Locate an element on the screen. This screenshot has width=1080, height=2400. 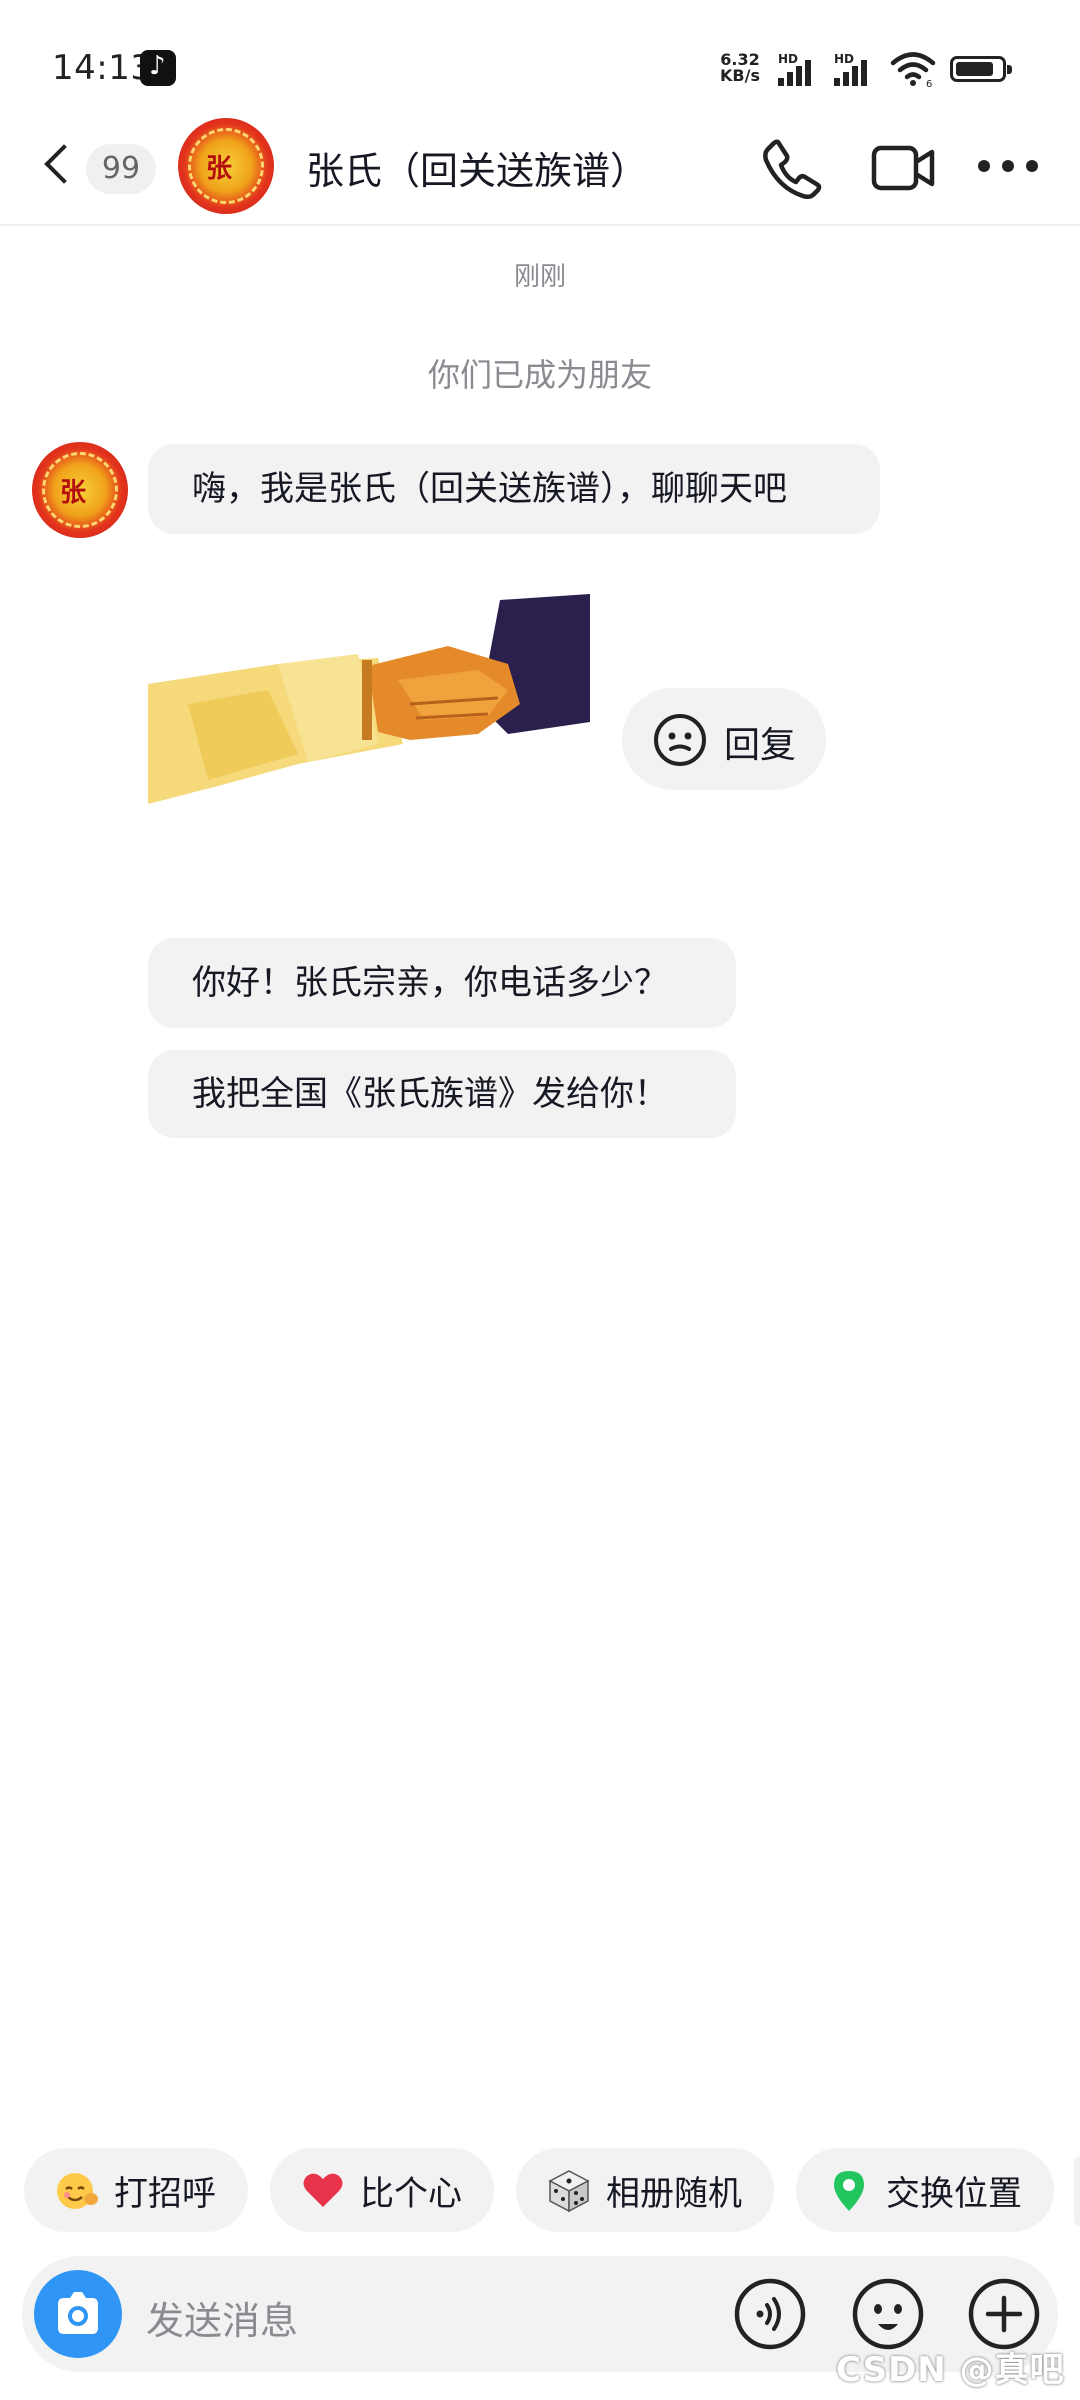
camera-icon is located at coordinates (78, 2313).